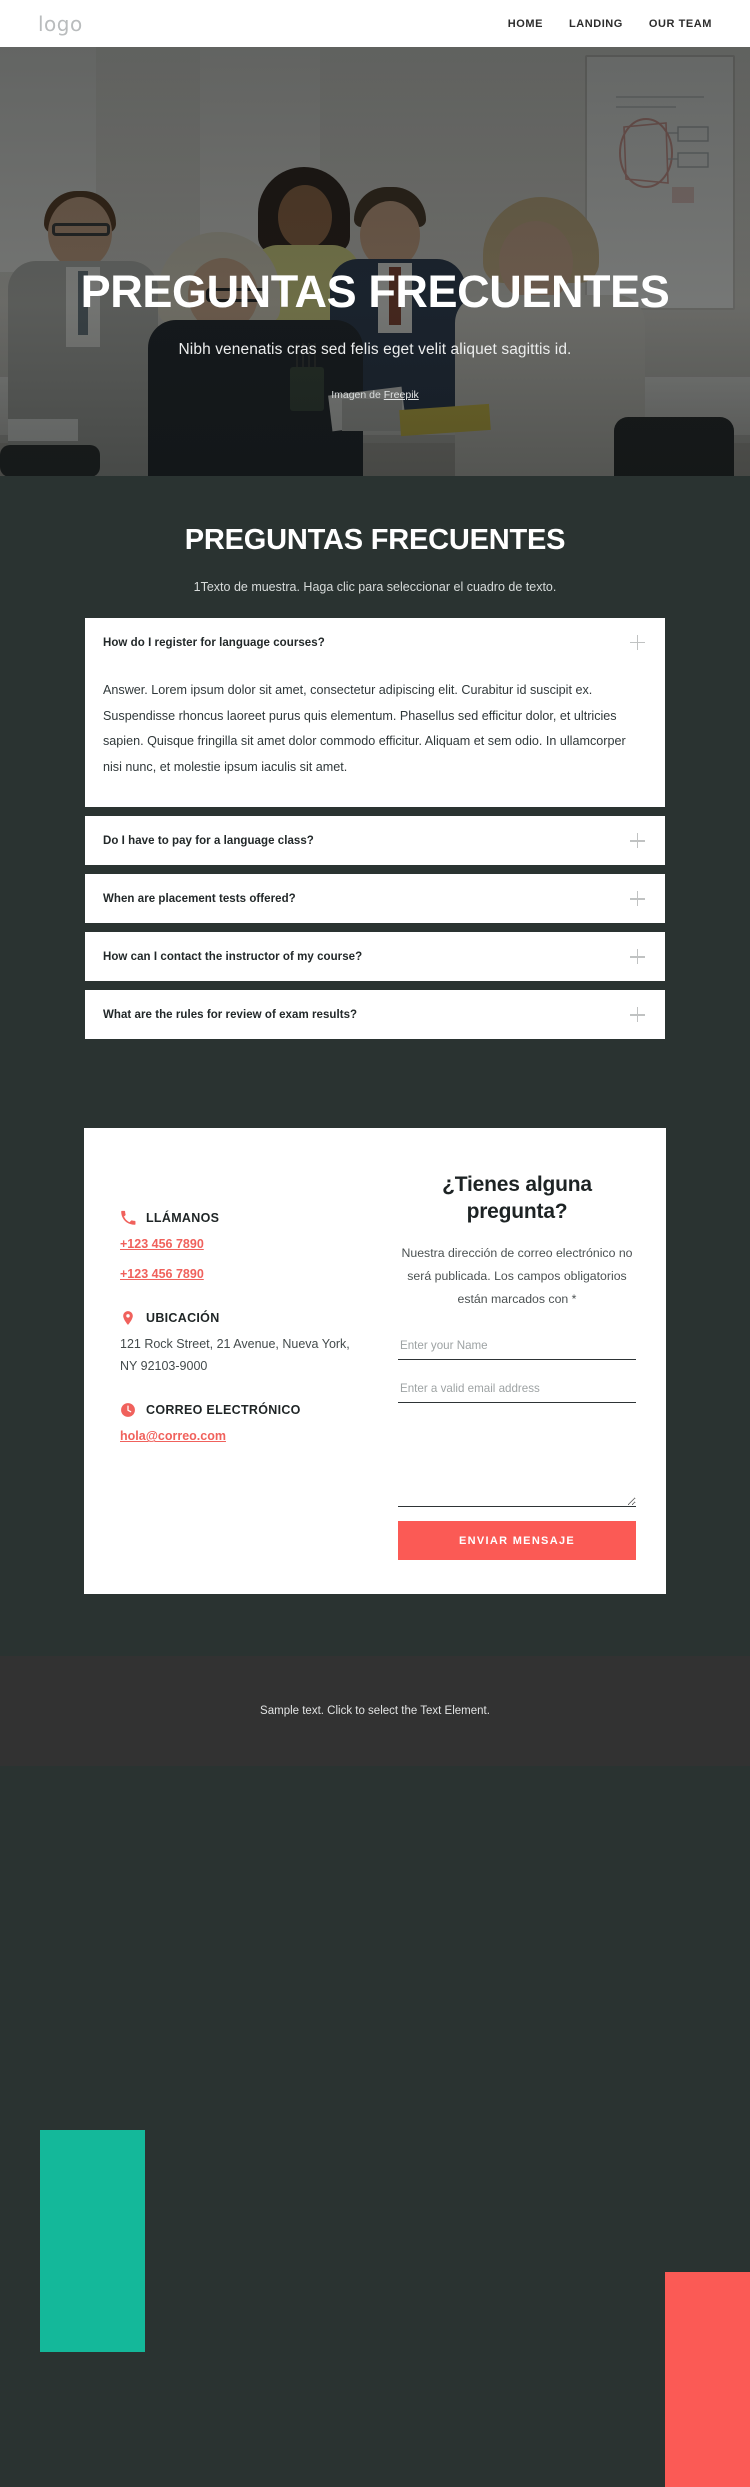 This screenshot has height=2487, width=750. I want to click on contact-email-value: hola@correo.com, so click(173, 1437).